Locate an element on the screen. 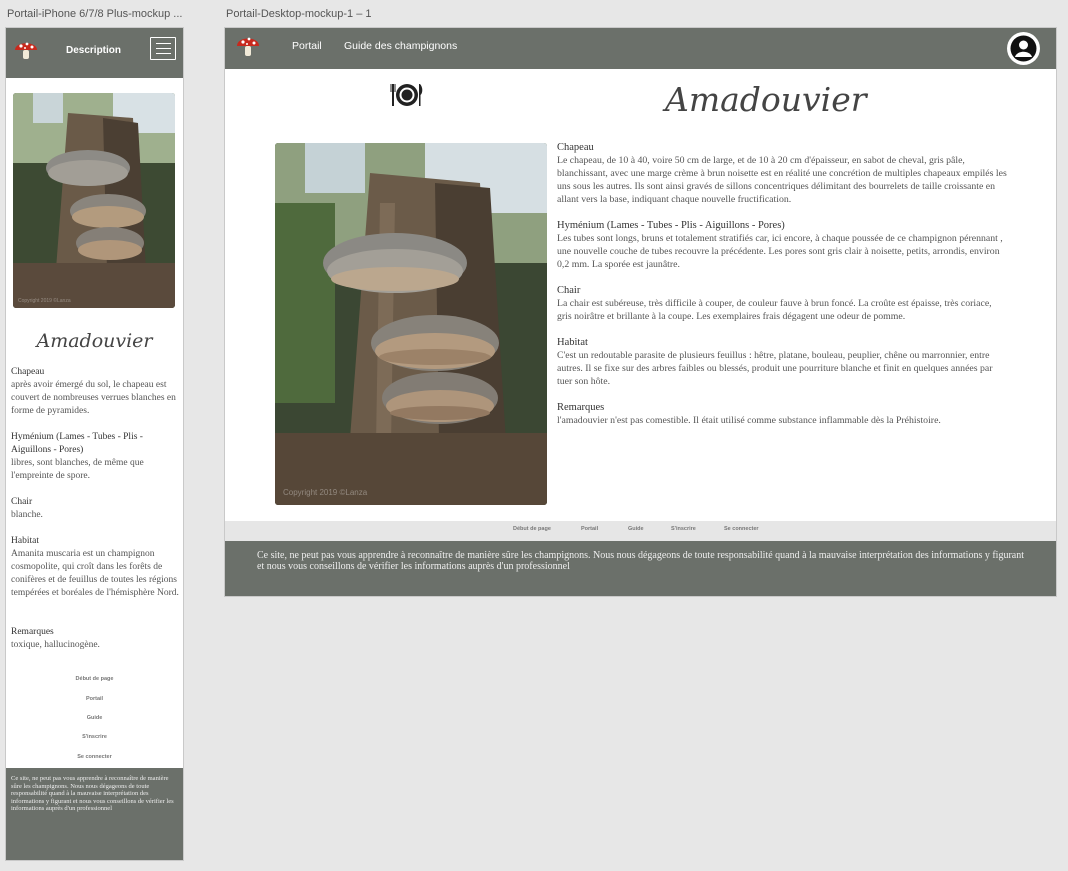  photo-copyright: Copyright 2019 ©Lanza is located at coordinates (325, 492).